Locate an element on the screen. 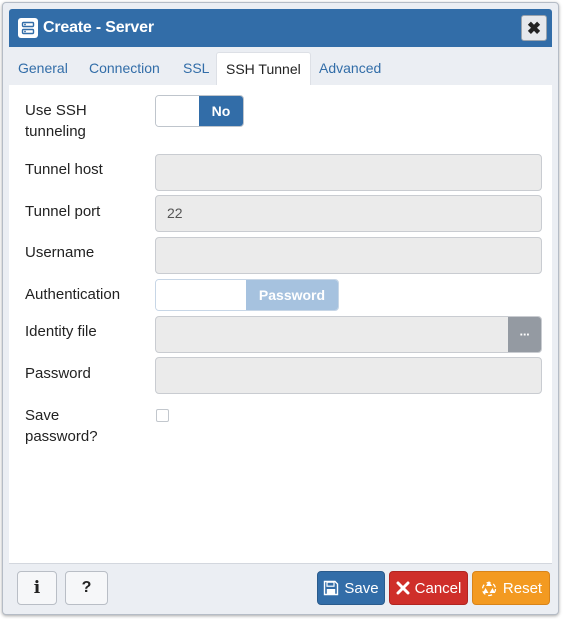 This screenshot has height=619, width=563. close-icon: ✖ is located at coordinates (534, 28).